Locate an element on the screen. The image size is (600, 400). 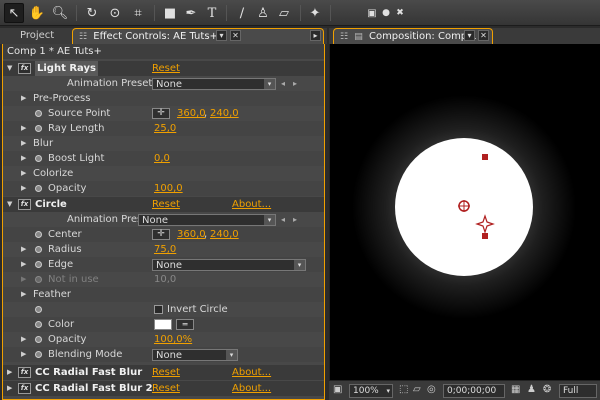
eyedropper-icon: ═ is located at coordinates (185, 324).